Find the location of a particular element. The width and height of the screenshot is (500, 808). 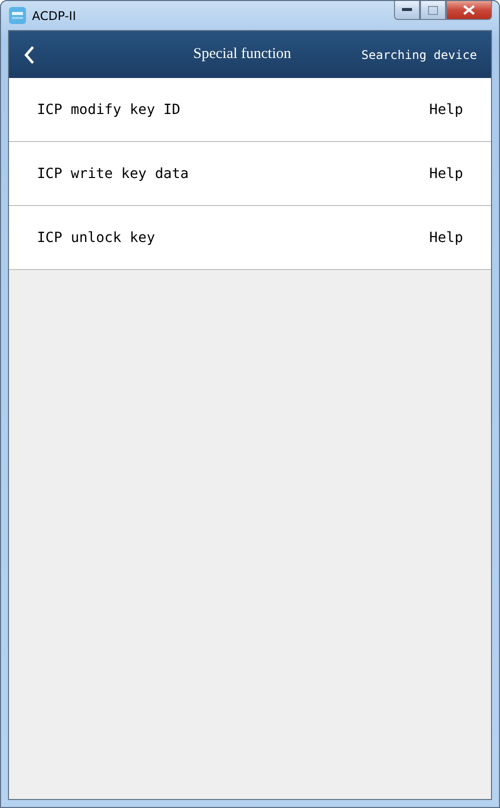

status-text: Searching device is located at coordinates (419, 55).